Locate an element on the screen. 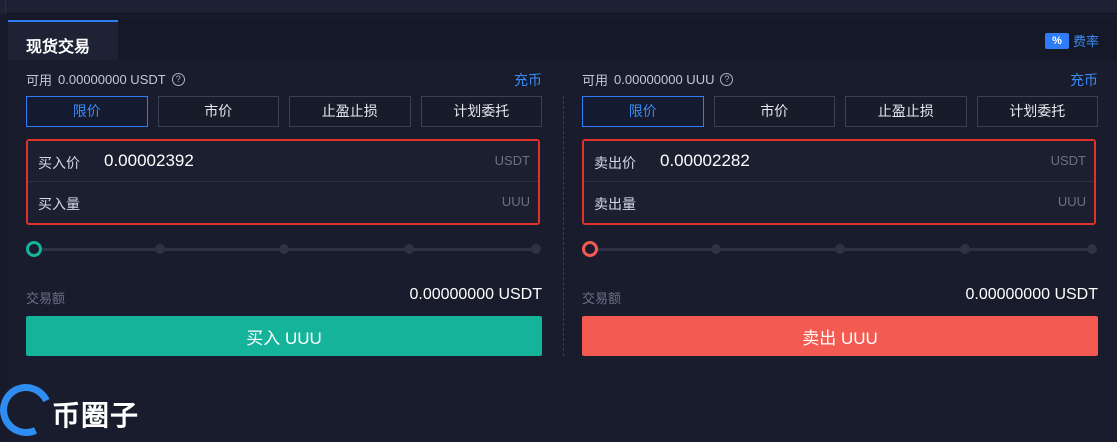 The height and width of the screenshot is (442, 1117). fee-rate-link: % 费率 is located at coordinates (1071, 40).